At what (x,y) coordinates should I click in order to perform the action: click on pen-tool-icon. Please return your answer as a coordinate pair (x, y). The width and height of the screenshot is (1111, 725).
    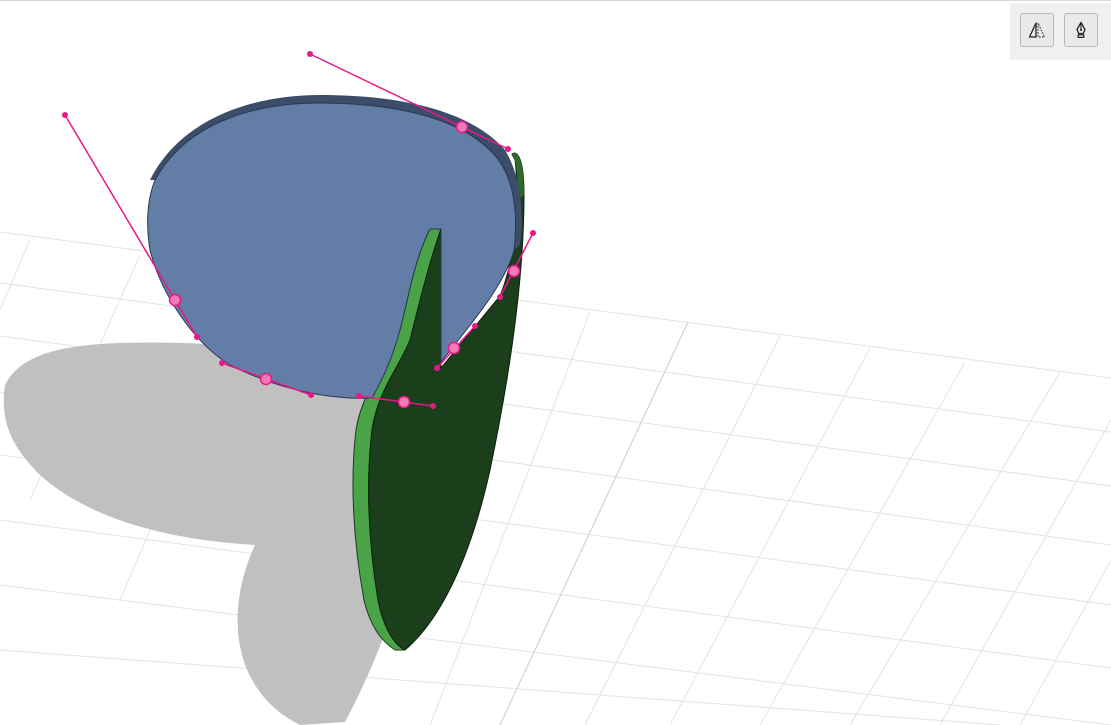
    Looking at the image, I should click on (1081, 30).